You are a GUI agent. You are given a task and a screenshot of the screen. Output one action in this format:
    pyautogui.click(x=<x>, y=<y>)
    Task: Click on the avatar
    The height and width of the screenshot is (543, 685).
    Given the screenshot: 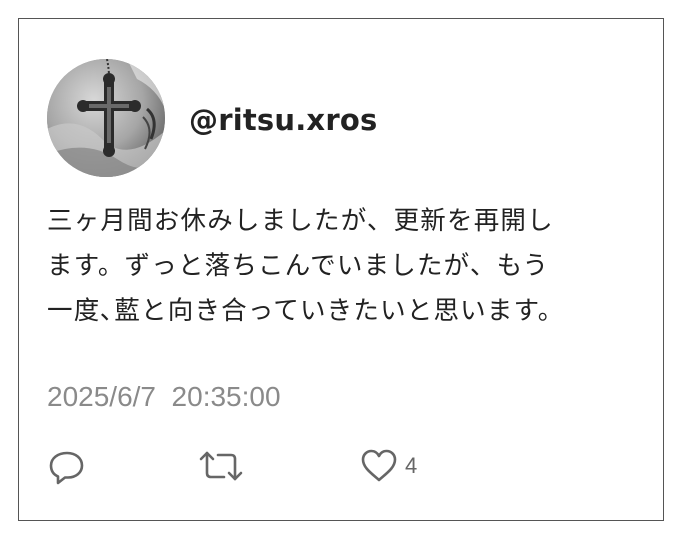 What is the action you would take?
    pyautogui.click(x=106, y=118)
    